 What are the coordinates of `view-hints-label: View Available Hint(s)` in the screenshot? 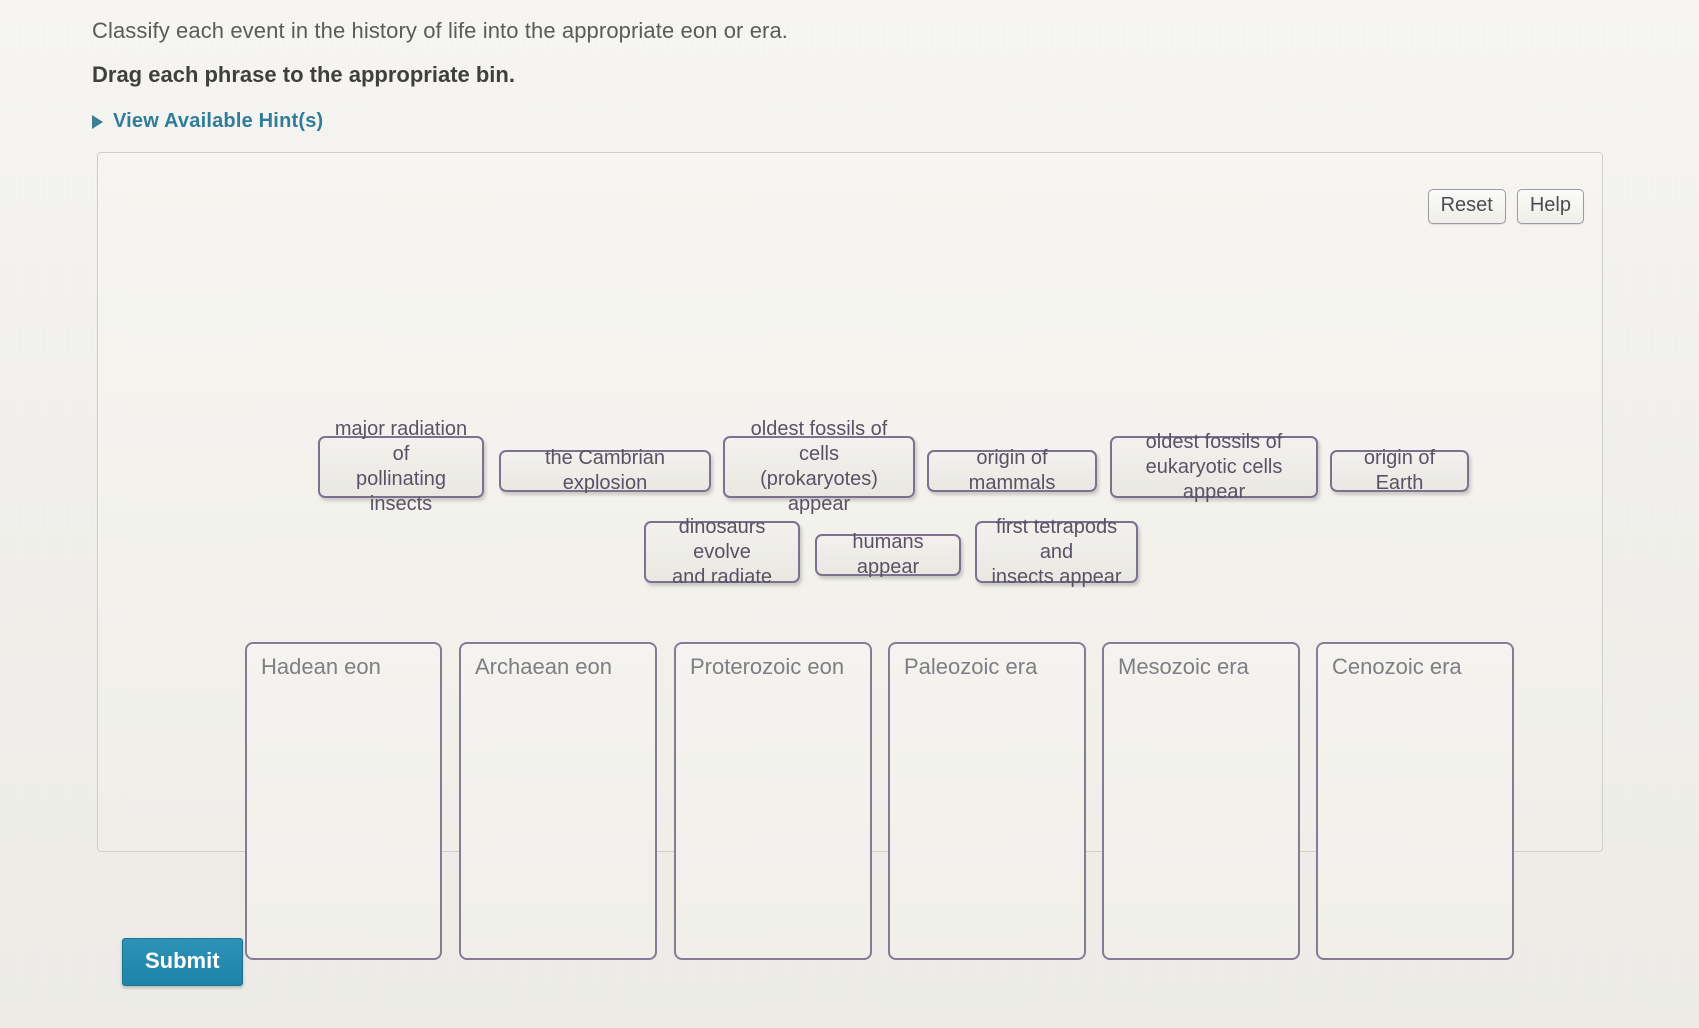 It's located at (218, 121).